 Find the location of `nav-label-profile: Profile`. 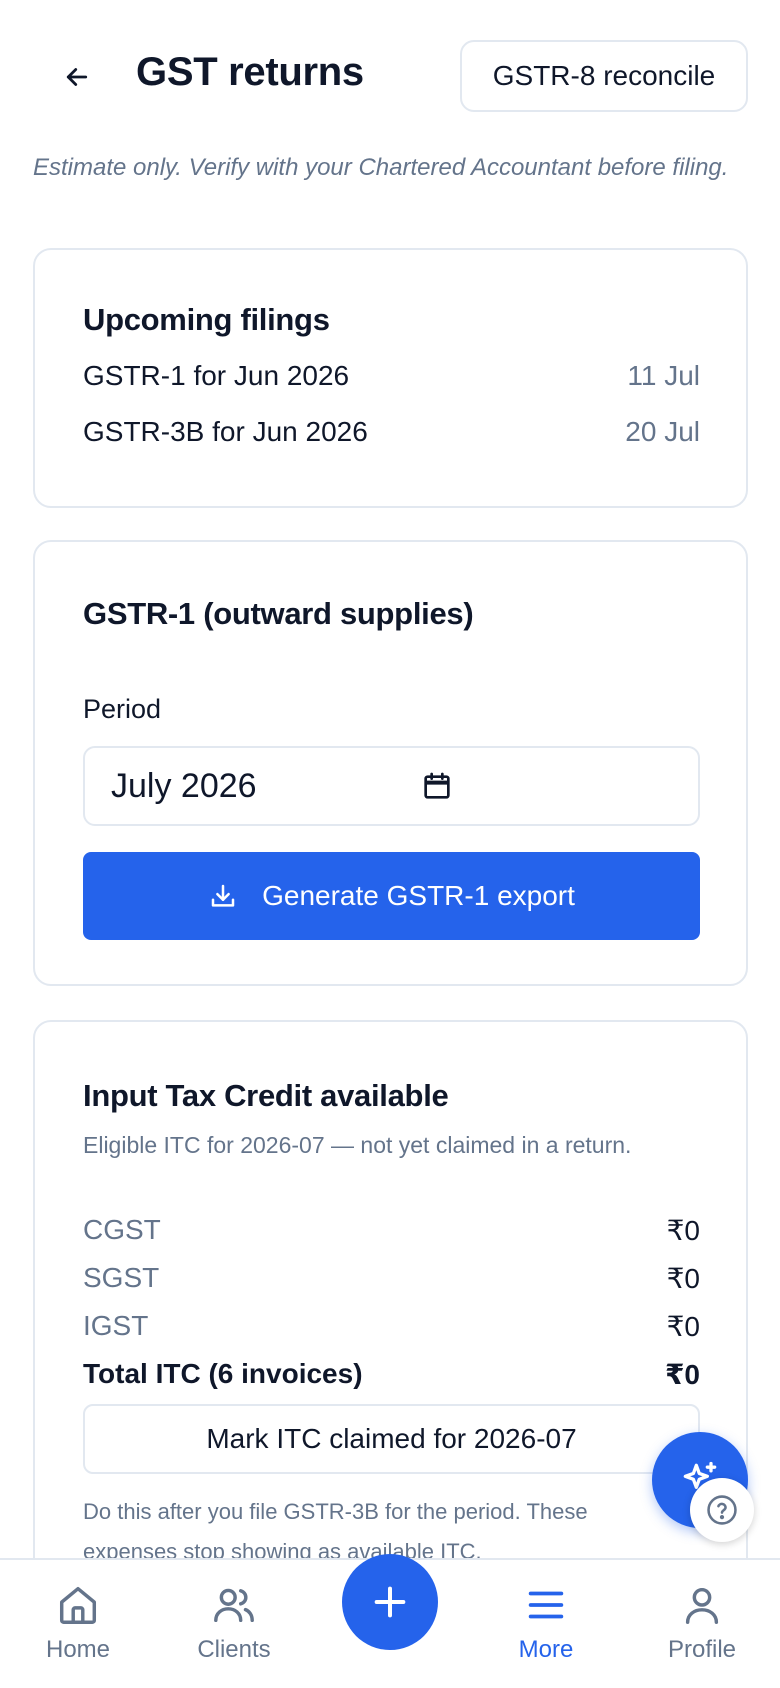

nav-label-profile: Profile is located at coordinates (702, 1649).